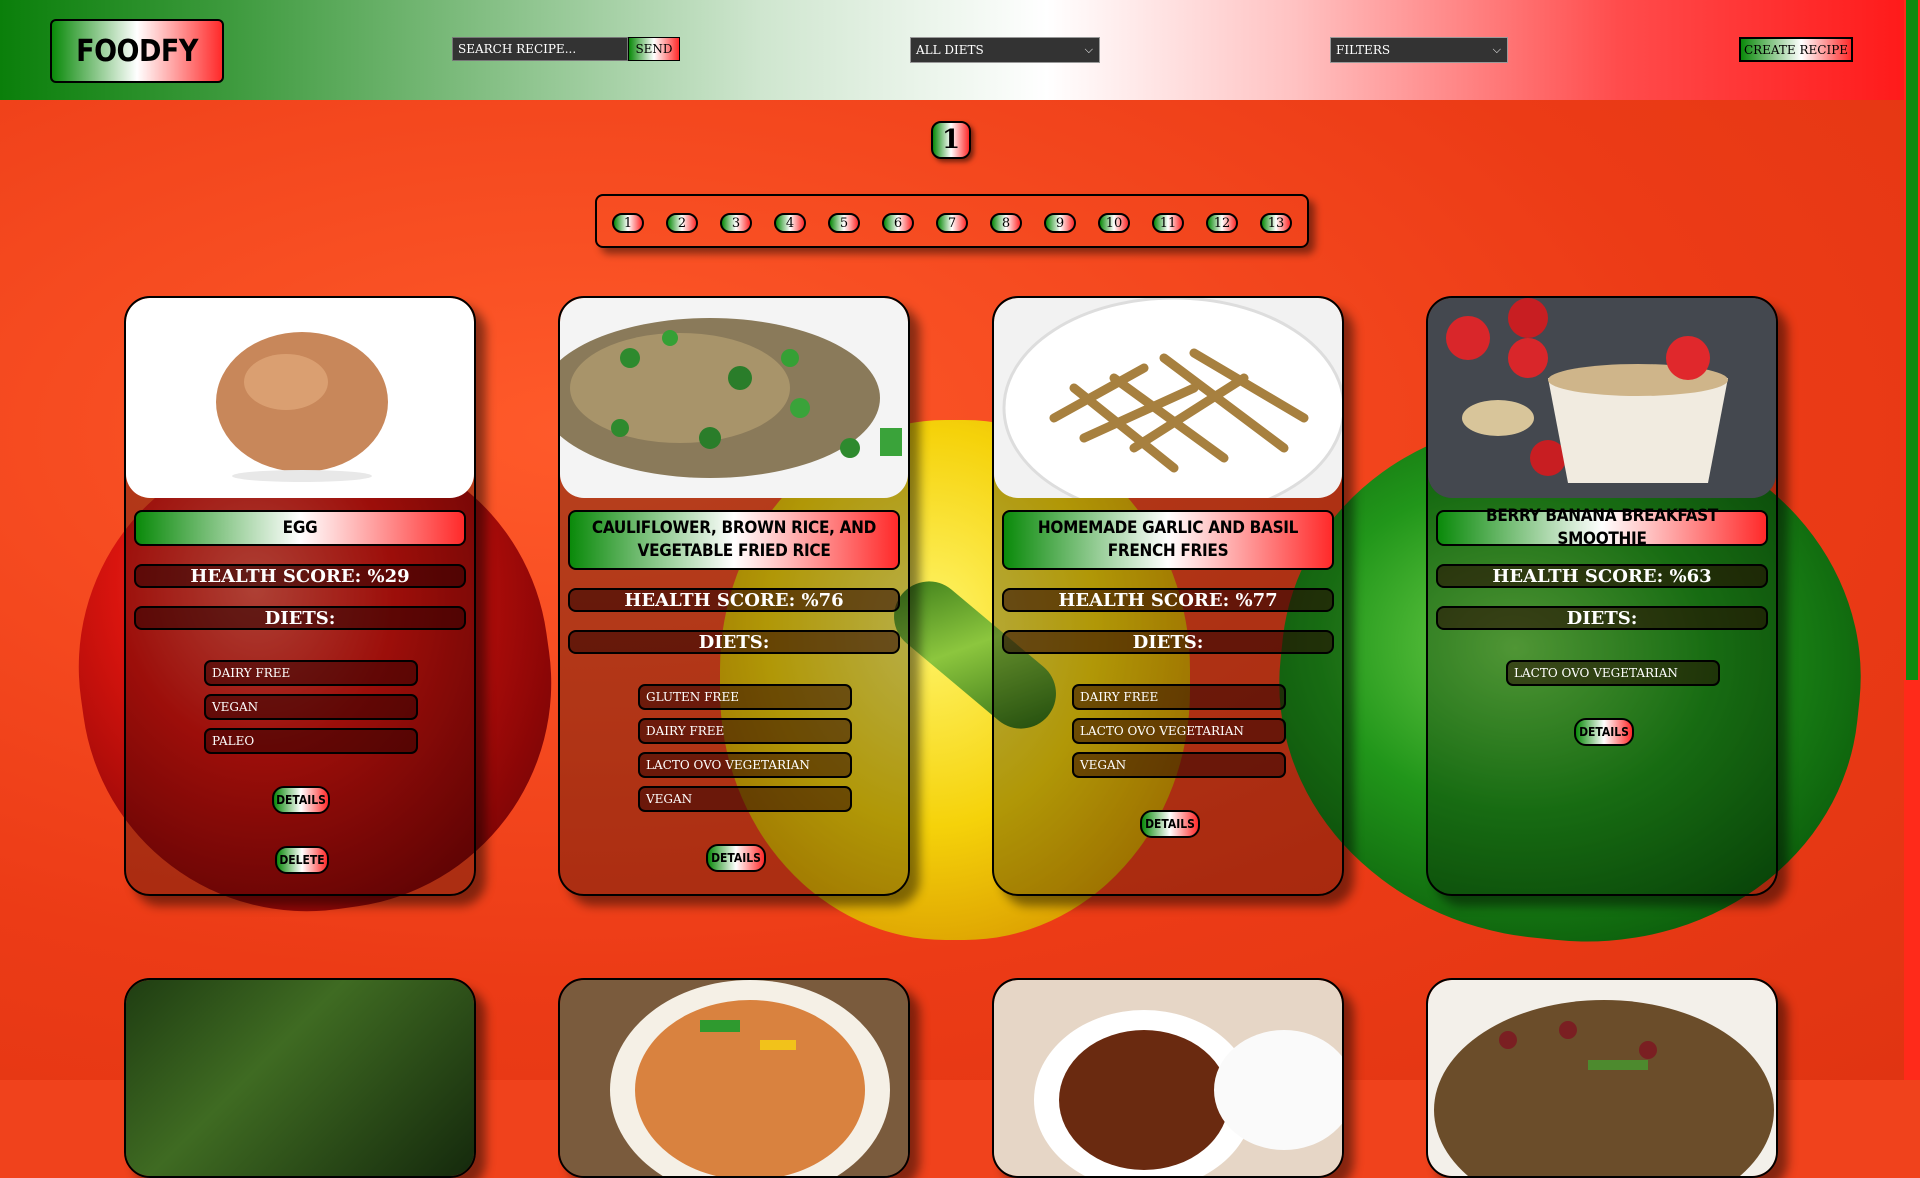  I want to click on send-button: SEND, so click(654, 49).